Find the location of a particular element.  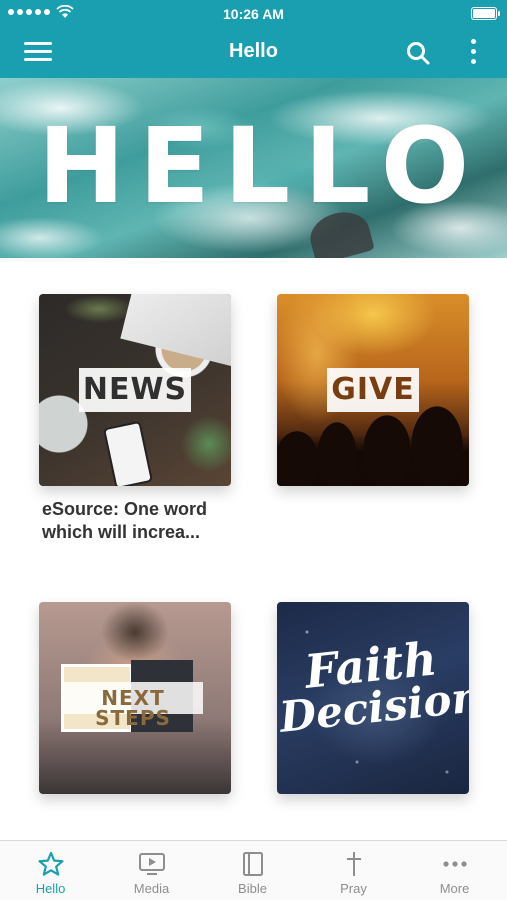

tab-pray: Pray is located at coordinates (353, 870).